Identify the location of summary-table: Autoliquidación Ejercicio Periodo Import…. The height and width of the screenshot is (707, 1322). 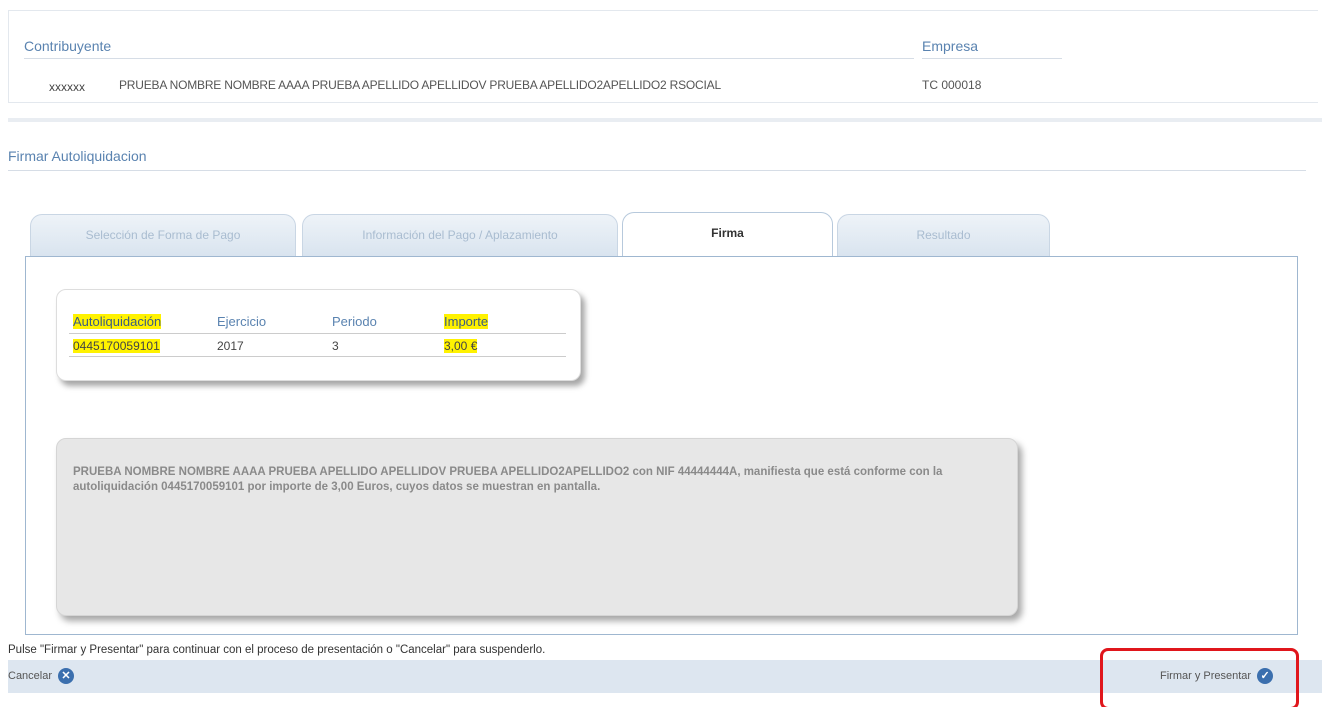
(317, 334).